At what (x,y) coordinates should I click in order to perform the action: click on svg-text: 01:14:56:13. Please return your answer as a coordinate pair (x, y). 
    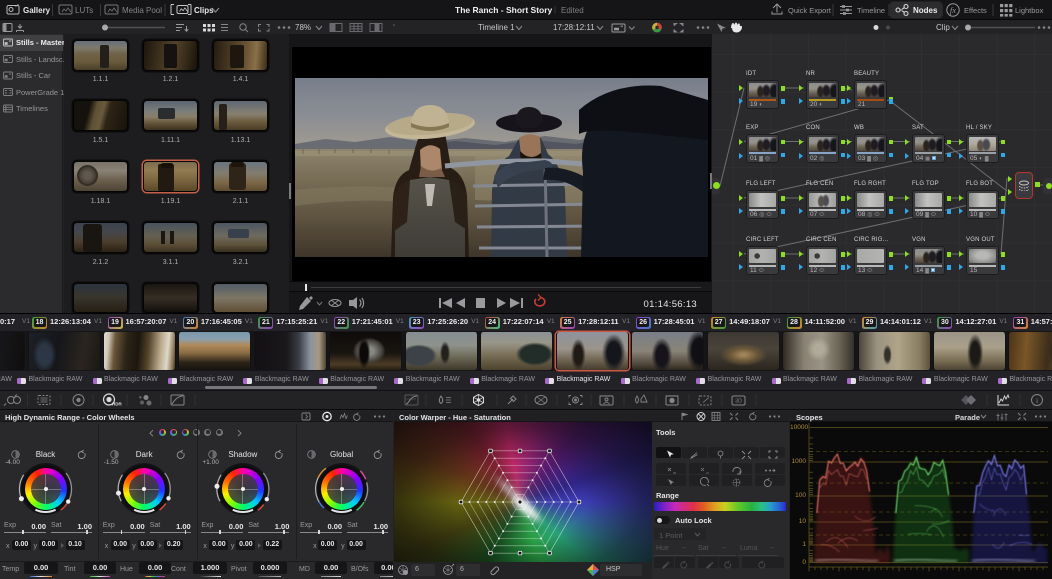
    Looking at the image, I should click on (671, 304).